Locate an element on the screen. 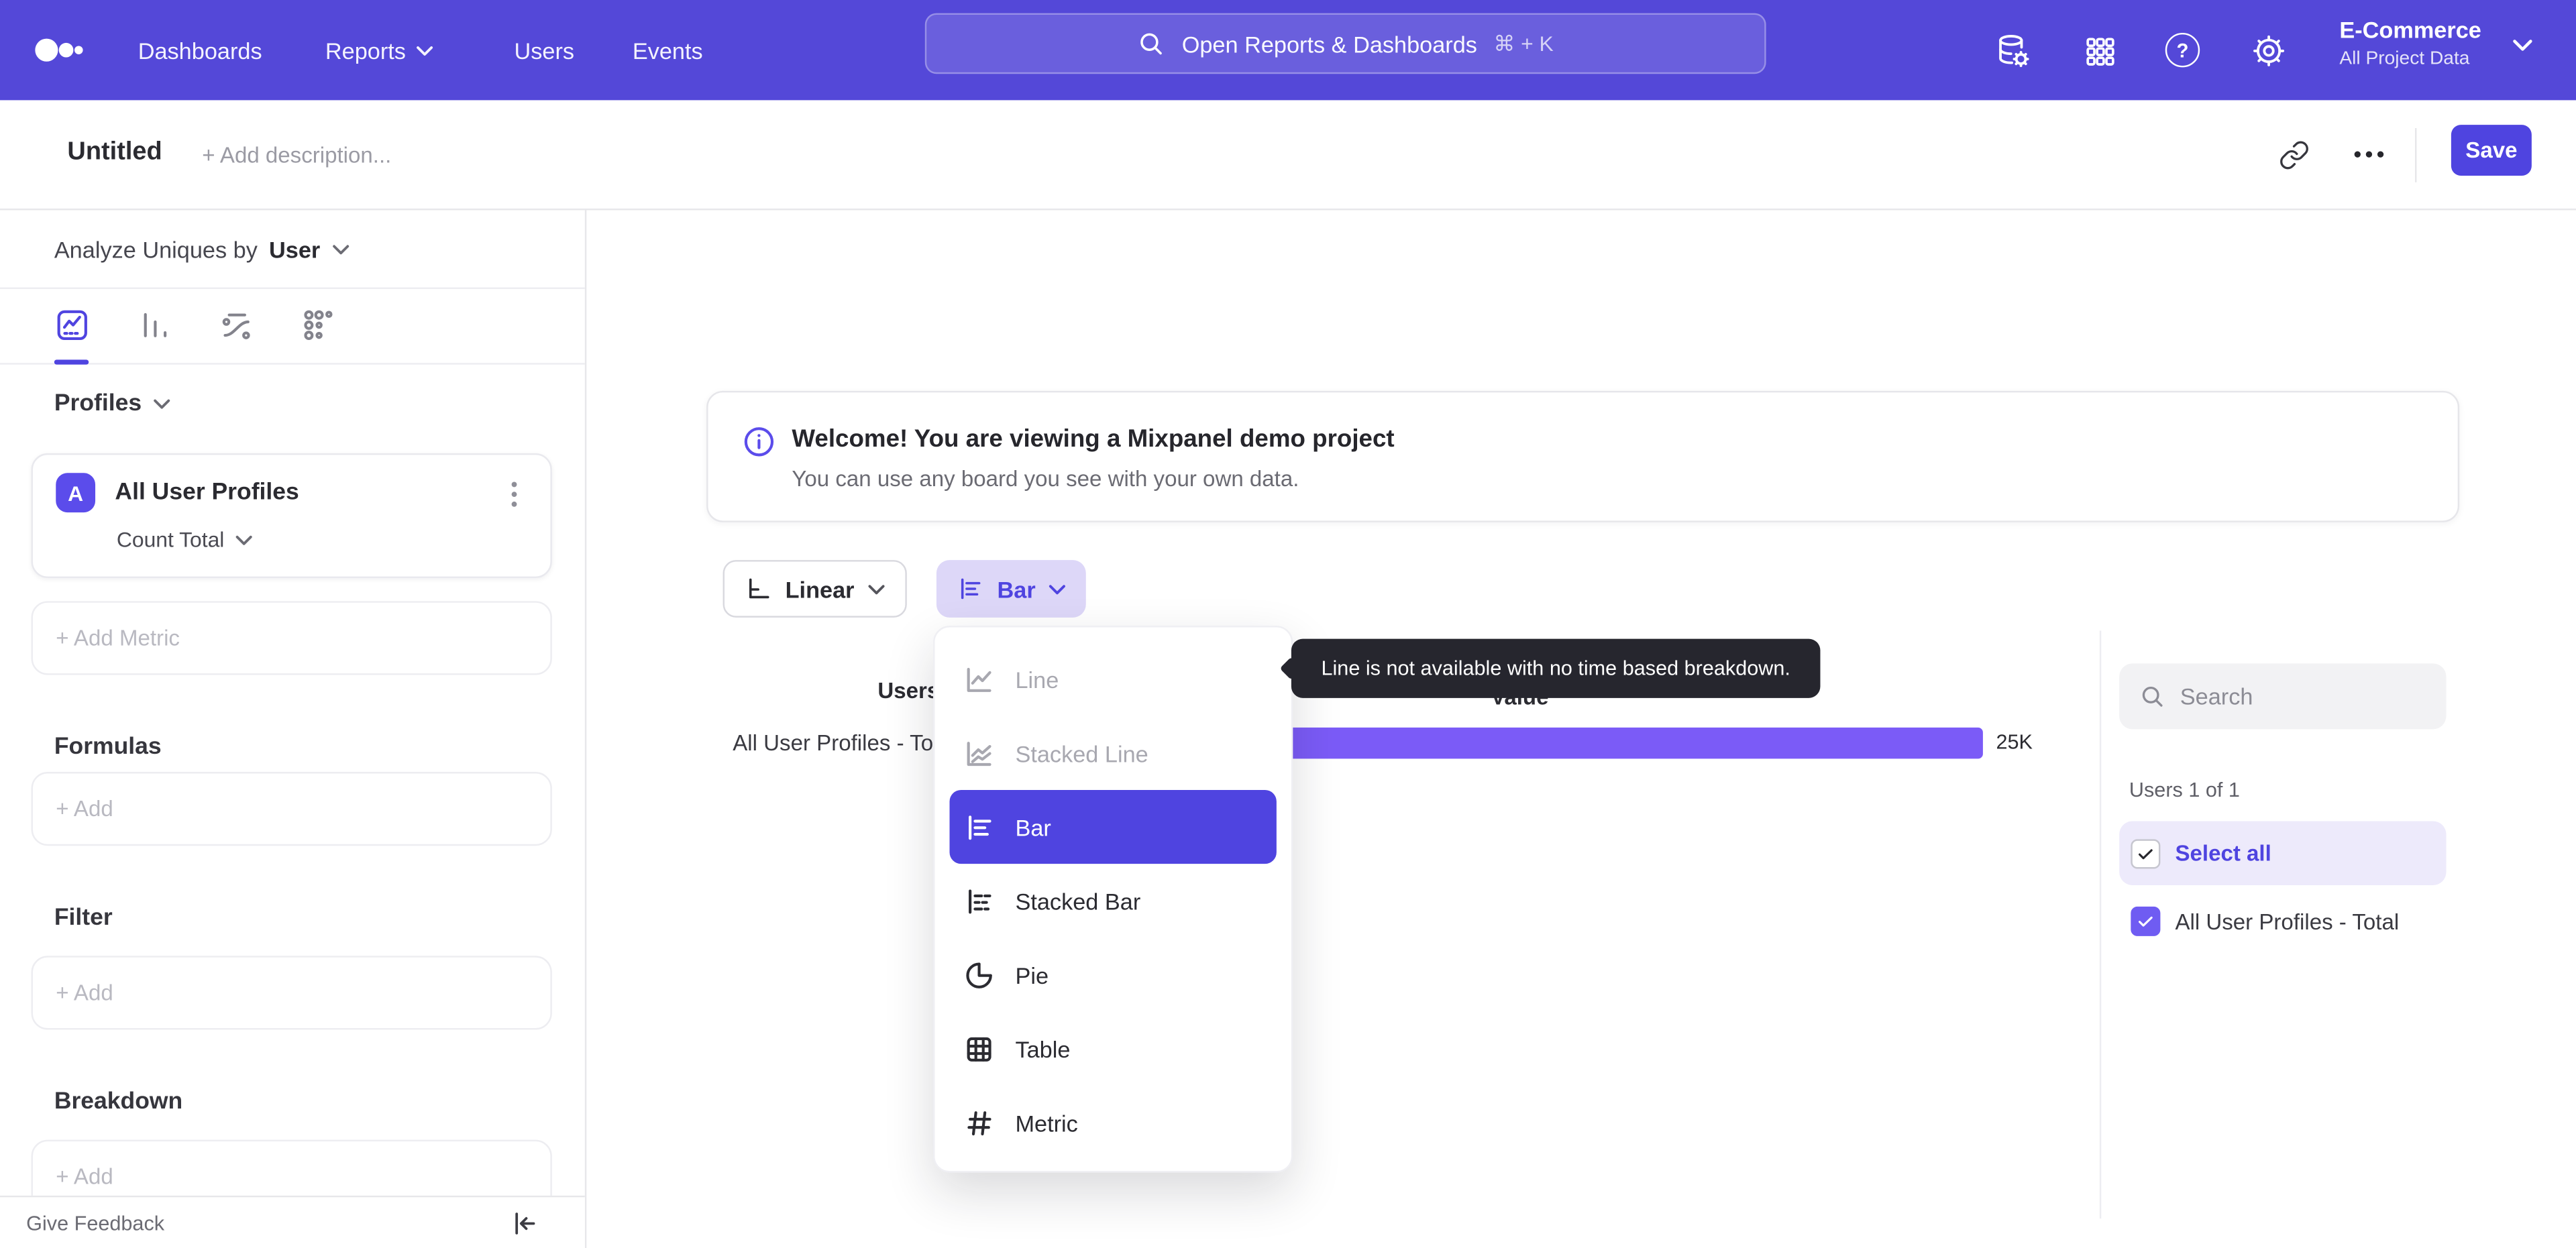 The width and height of the screenshot is (2576, 1248). aggregation-label: Count Total is located at coordinates (170, 539).